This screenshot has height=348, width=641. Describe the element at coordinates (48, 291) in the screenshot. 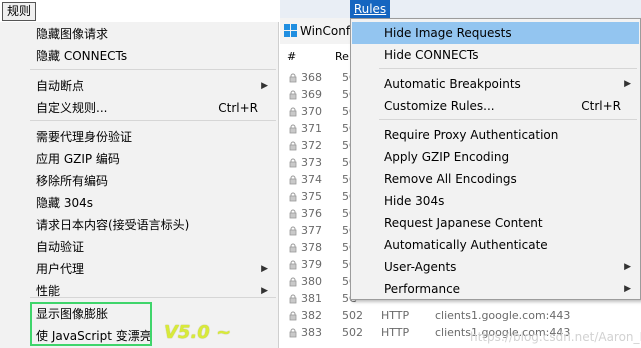

I see `cn-menu-item-label: 性能` at that location.